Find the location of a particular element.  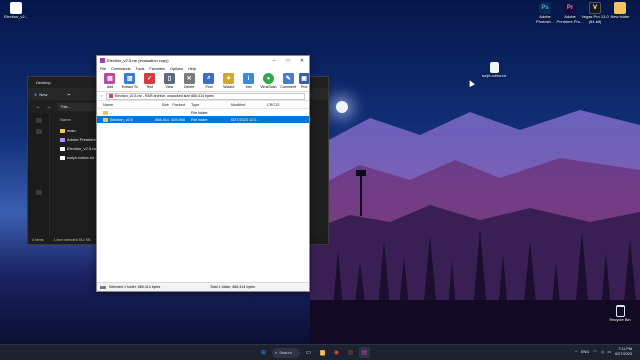

add-icon: ▤ is located at coordinates (110, 78).